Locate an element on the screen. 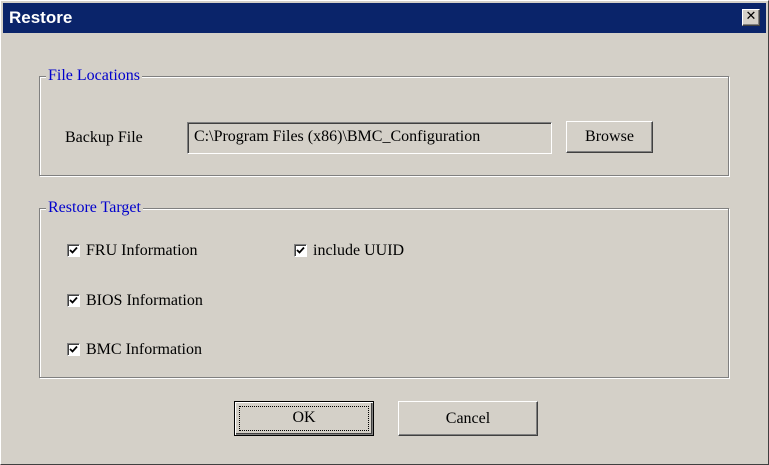  backup-file-path-field: C:\Program Files (x86)\BMC_Configuration is located at coordinates (369, 138).